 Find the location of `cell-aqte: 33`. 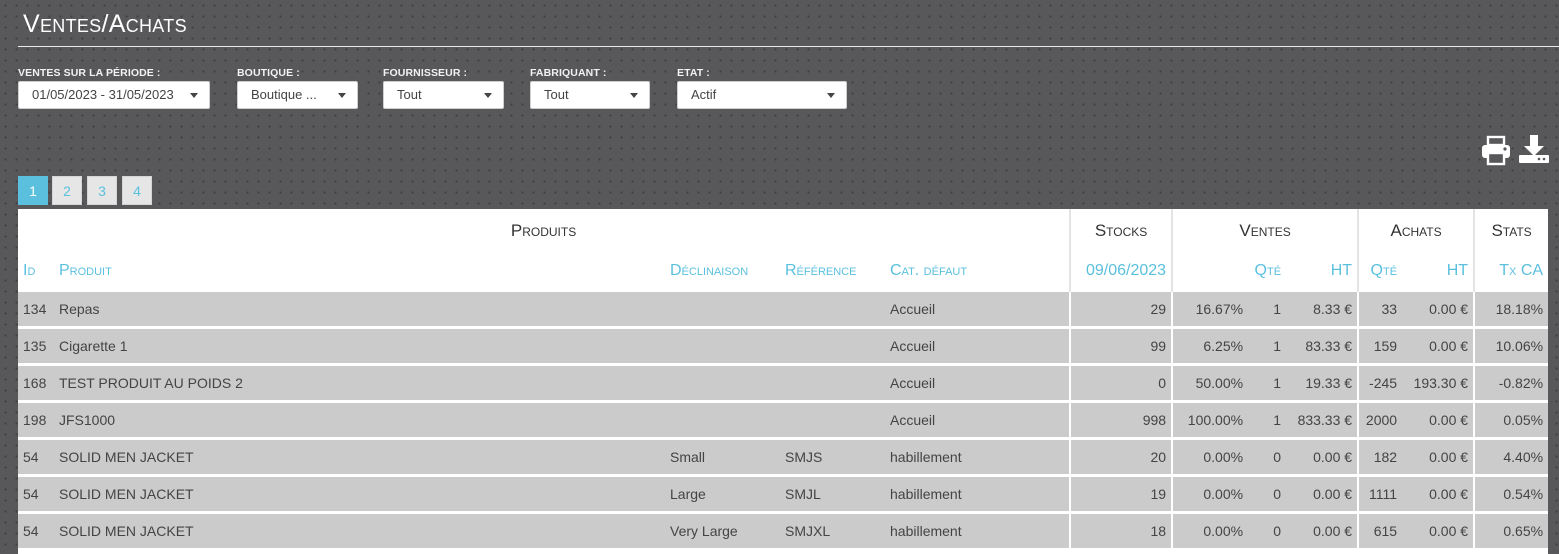

cell-aqte: 33 is located at coordinates (1380, 310).